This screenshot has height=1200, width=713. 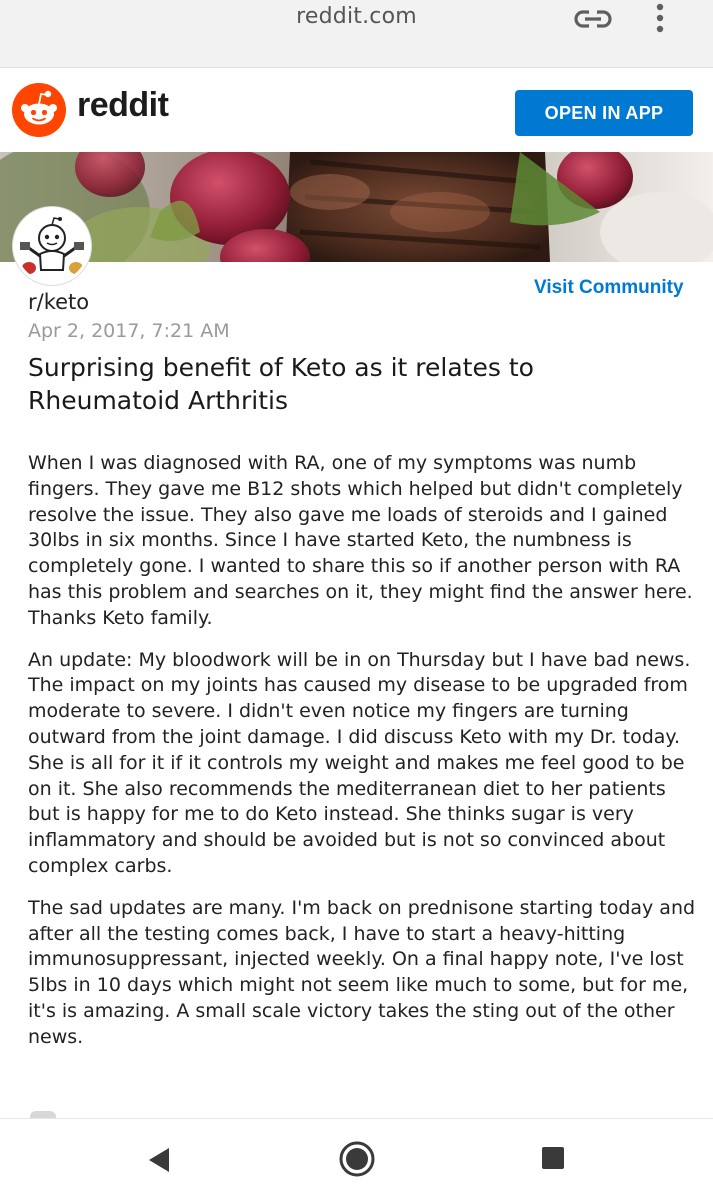 I want to click on open-in-app-button: OPEN IN APP, so click(x=604, y=113).